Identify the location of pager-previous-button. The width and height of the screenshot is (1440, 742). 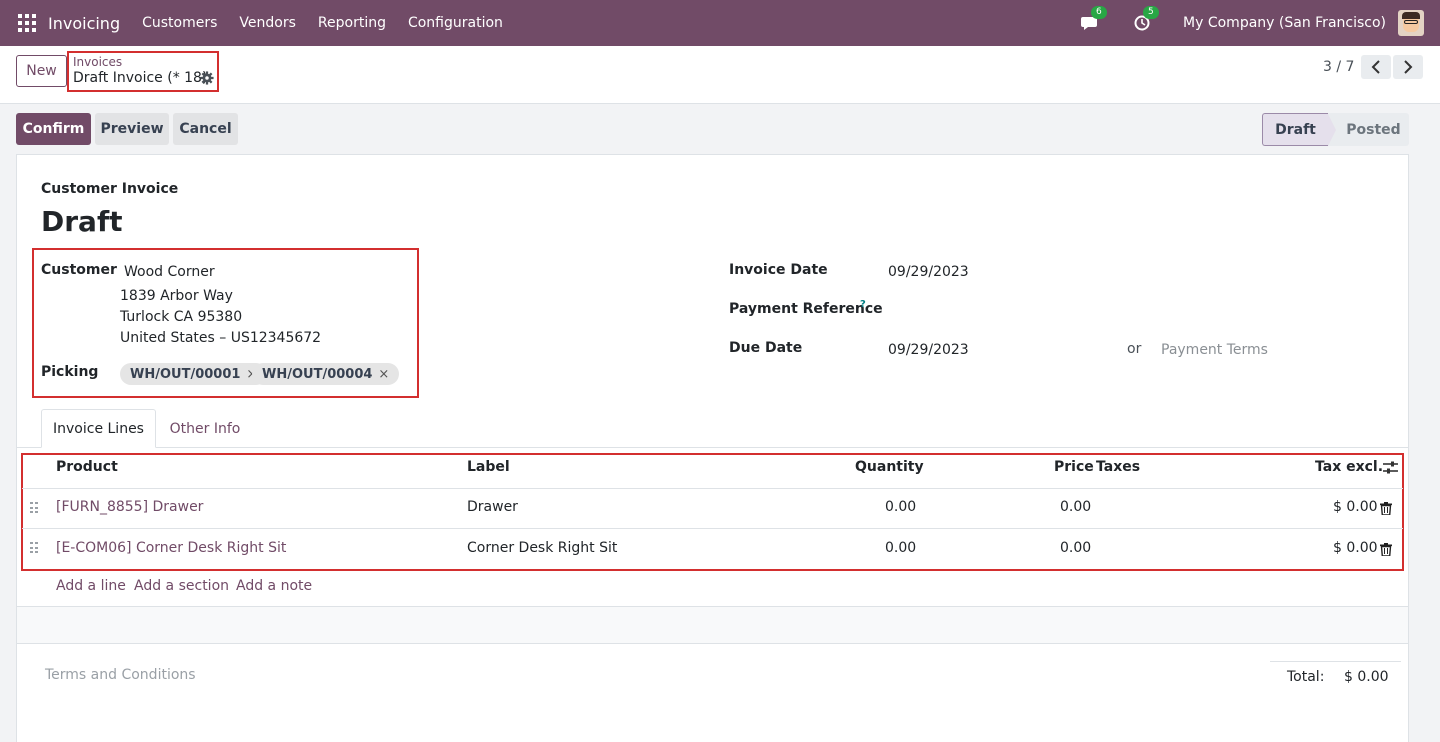
(1376, 67).